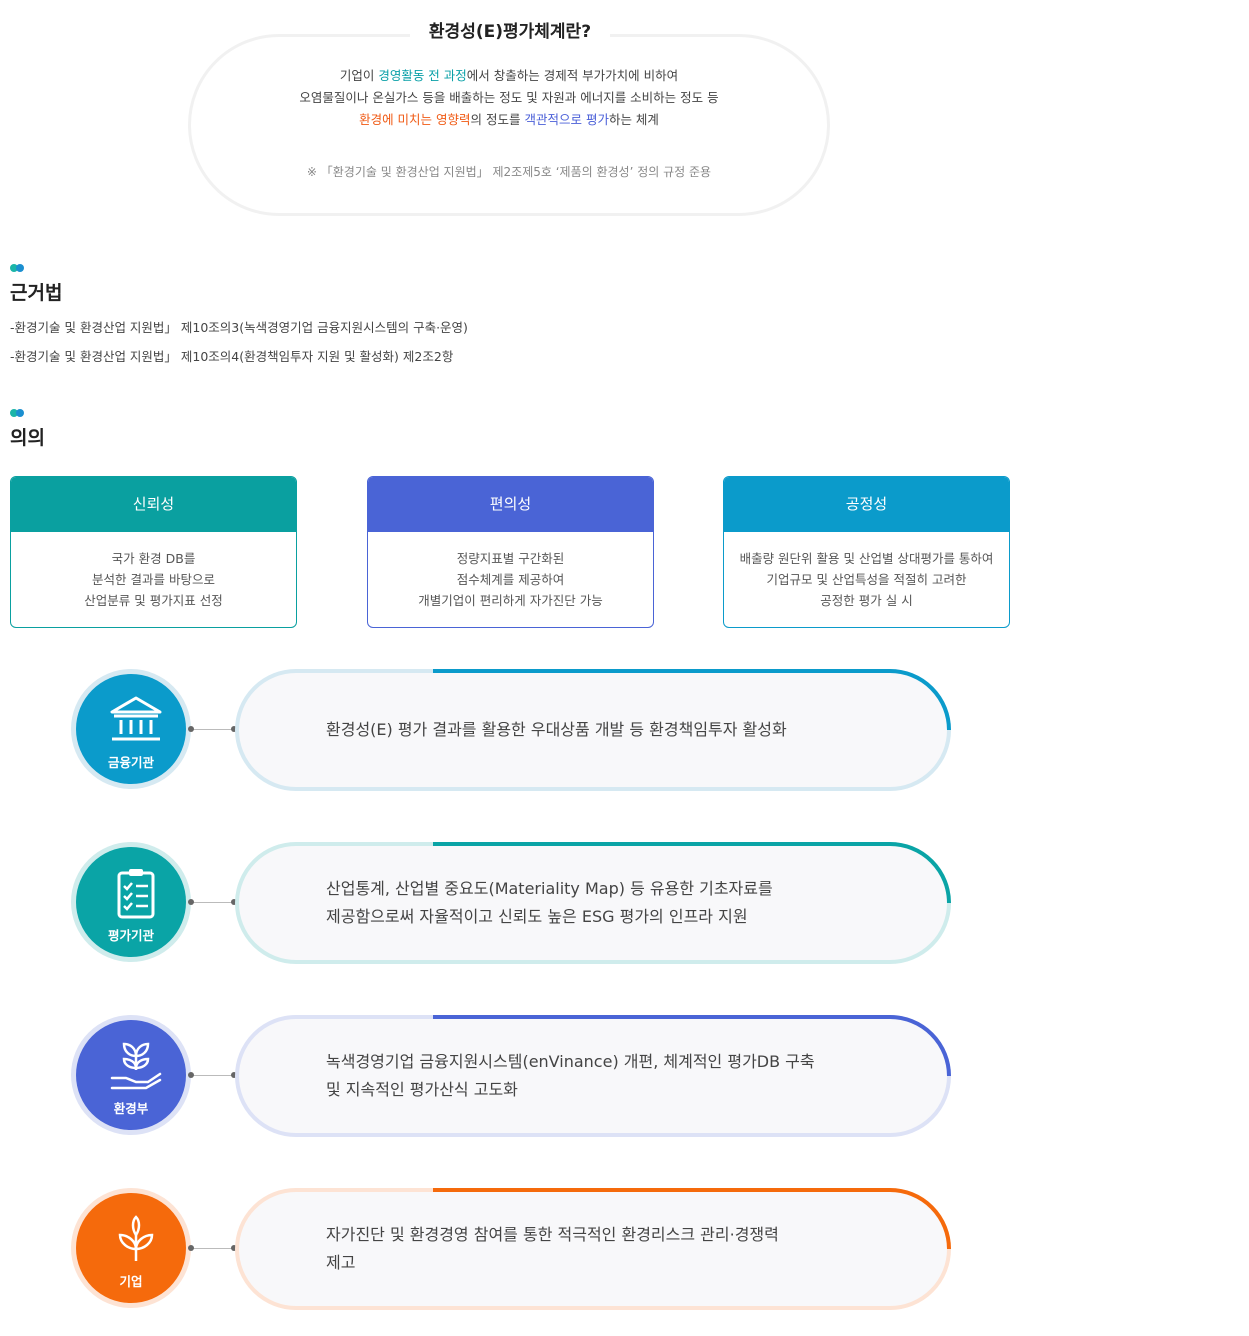 This screenshot has height=1336, width=1249. What do you see at coordinates (136, 894) in the screenshot?
I see `clipboard-checklist-icon` at bounding box center [136, 894].